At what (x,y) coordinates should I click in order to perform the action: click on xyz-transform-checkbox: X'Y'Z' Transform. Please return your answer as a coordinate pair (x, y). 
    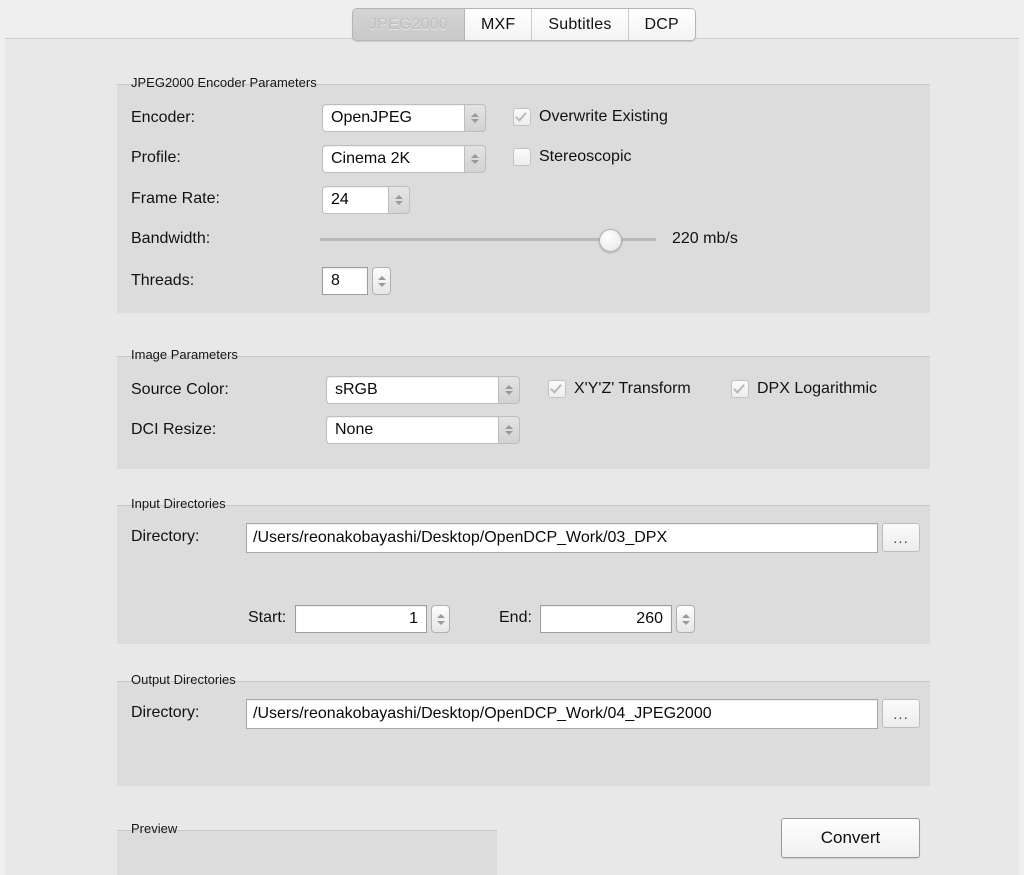
    Looking at the image, I should click on (619, 389).